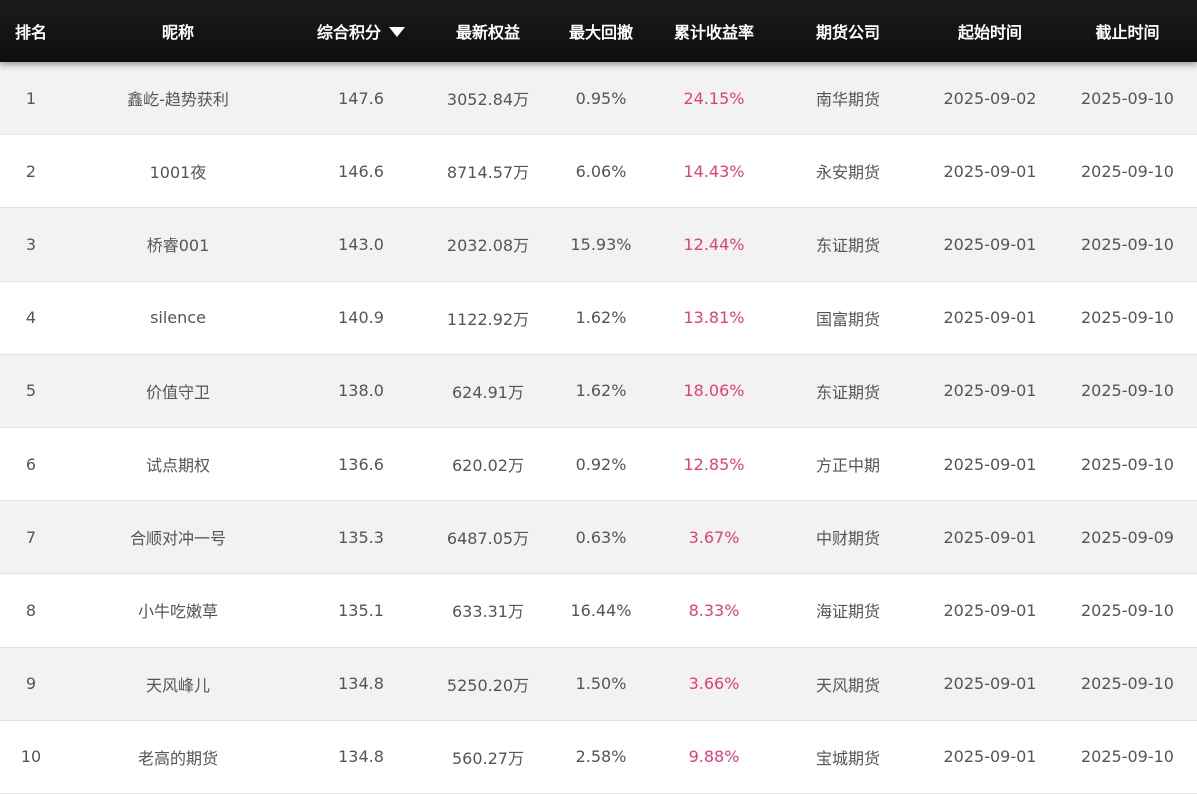 This screenshot has height=794, width=1197. I want to click on cell-drawdown: 0.63%, so click(601, 537).